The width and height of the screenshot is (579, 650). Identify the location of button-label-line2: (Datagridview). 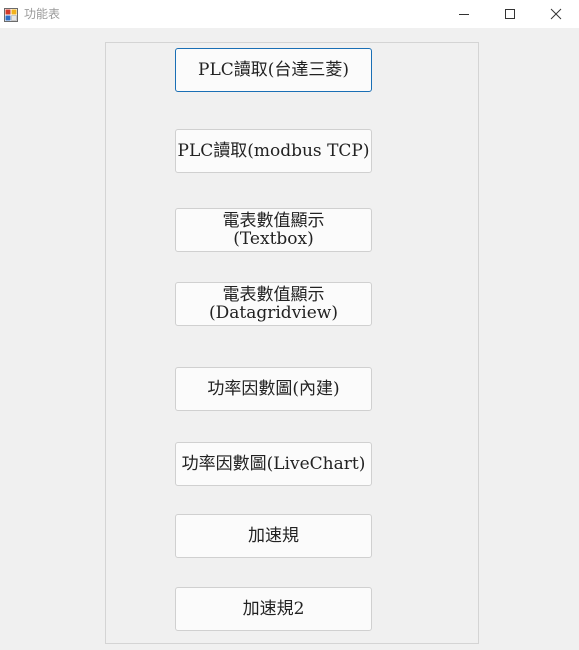
(273, 313).